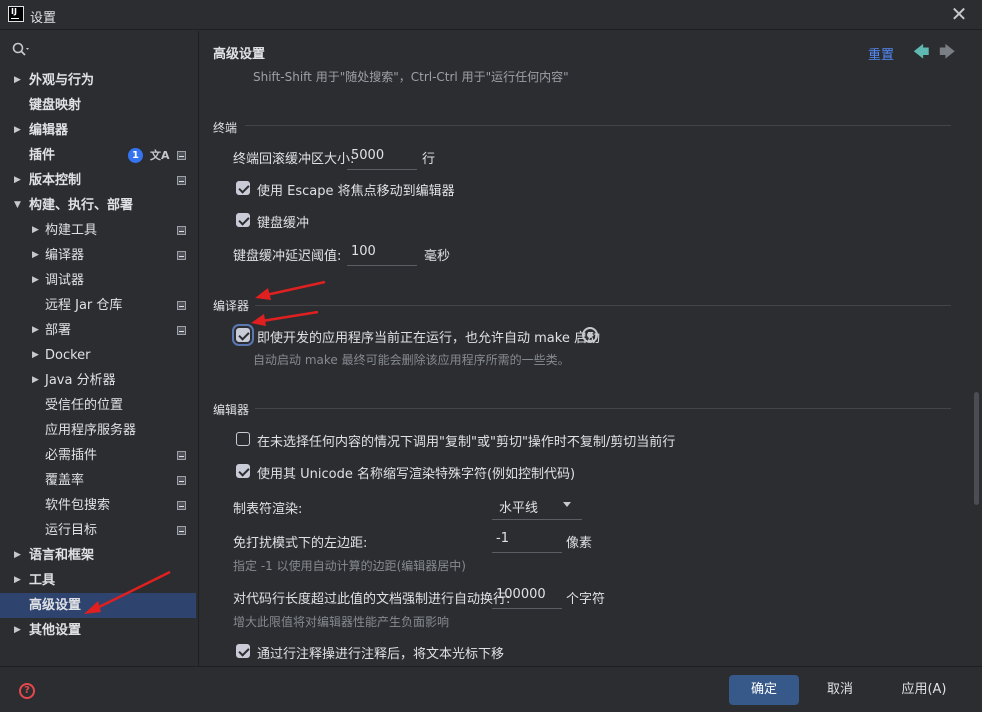 This screenshot has width=982, height=712. What do you see at coordinates (84, 405) in the screenshot?
I see `sidebar-item-label: 受信任的位置` at bounding box center [84, 405].